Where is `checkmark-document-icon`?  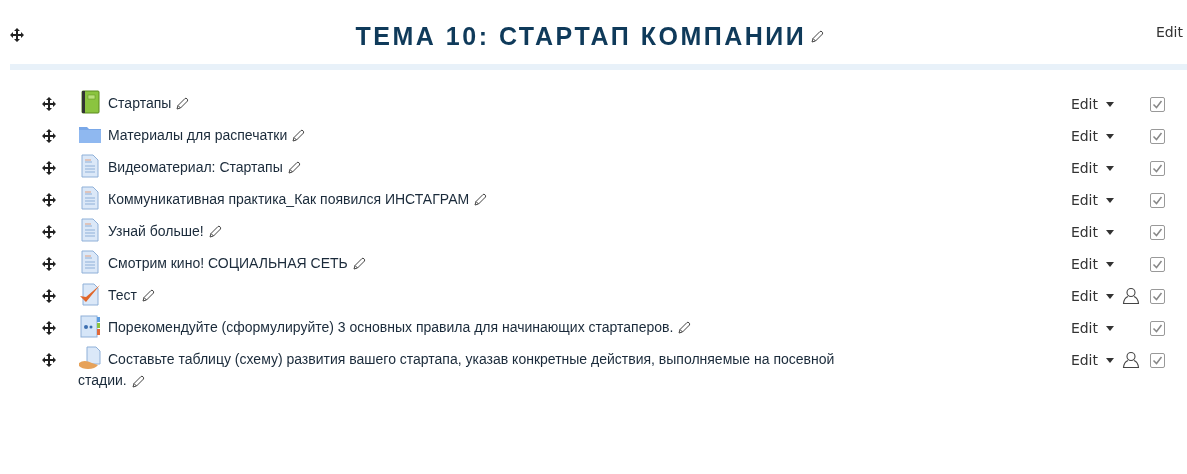 checkmark-document-icon is located at coordinates (90, 294).